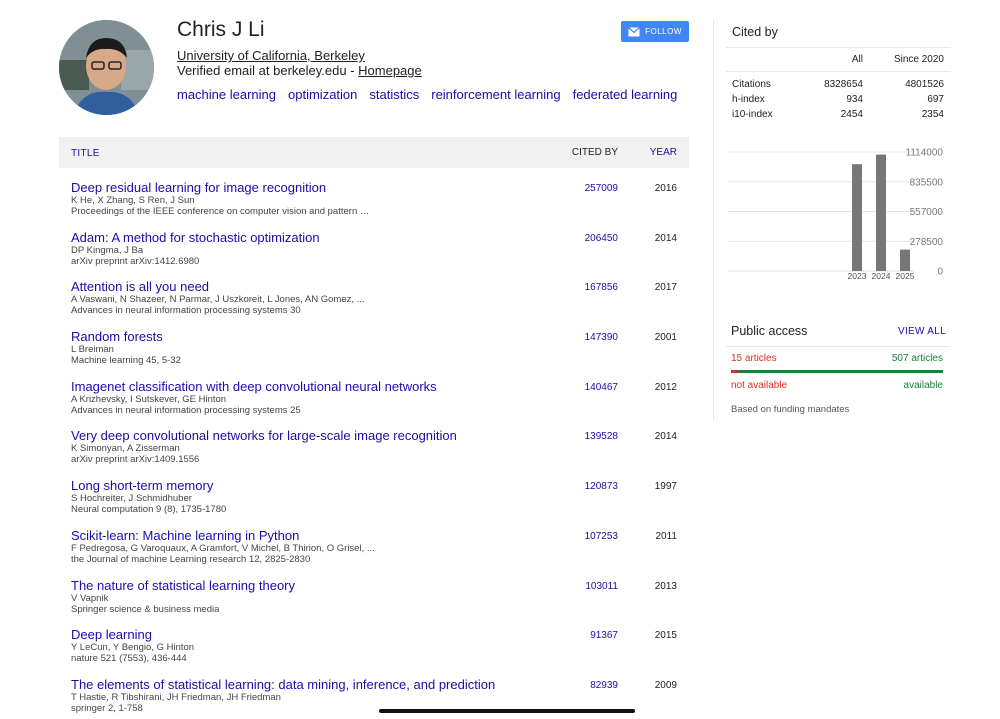 The height and width of the screenshot is (719, 1000). I want to click on y-tick-label: 1114000, so click(925, 153).